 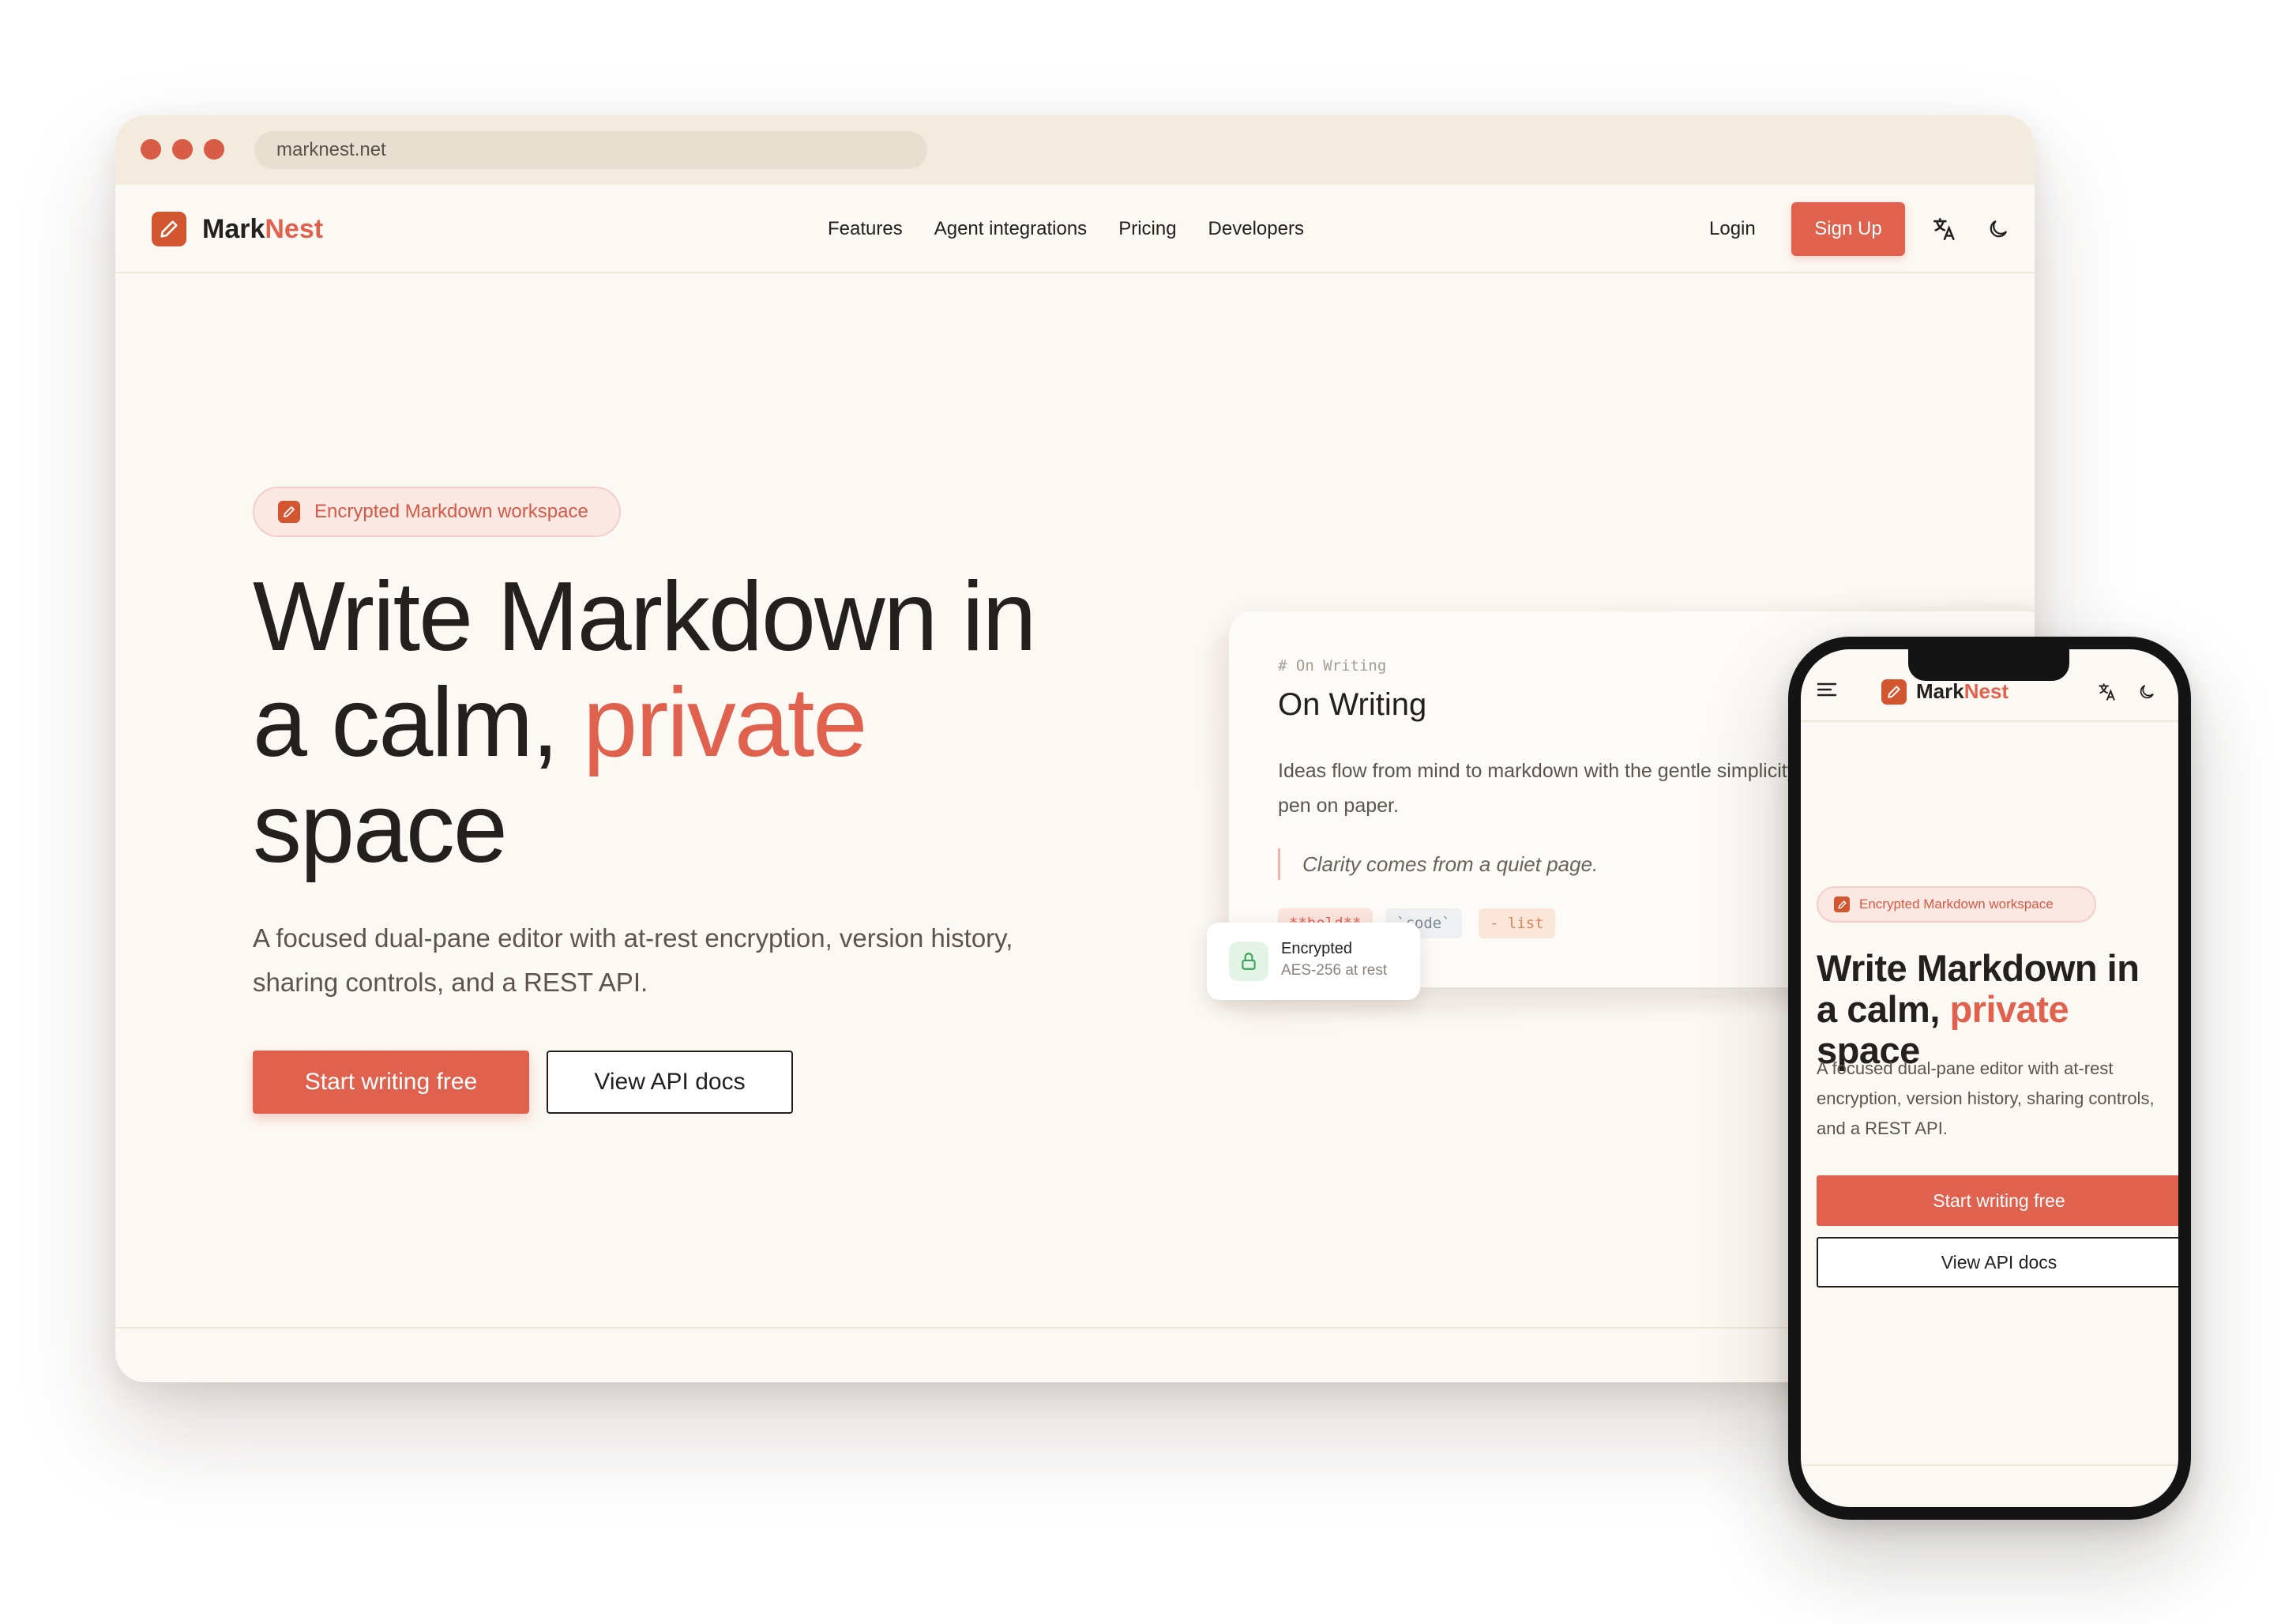 What do you see at coordinates (1732, 229) in the screenshot?
I see `login-link: Login` at bounding box center [1732, 229].